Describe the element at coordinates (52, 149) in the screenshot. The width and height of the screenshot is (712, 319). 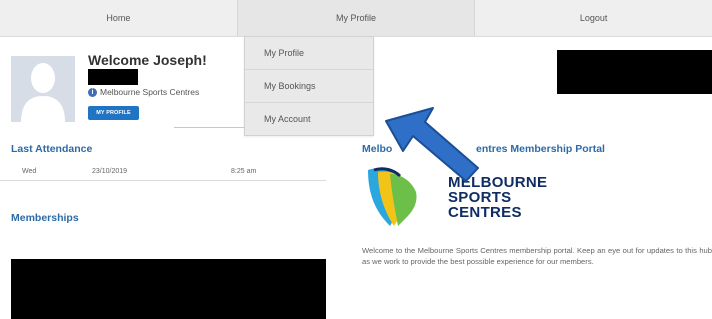
I see `last-attendance-title: Last Attendance` at that location.